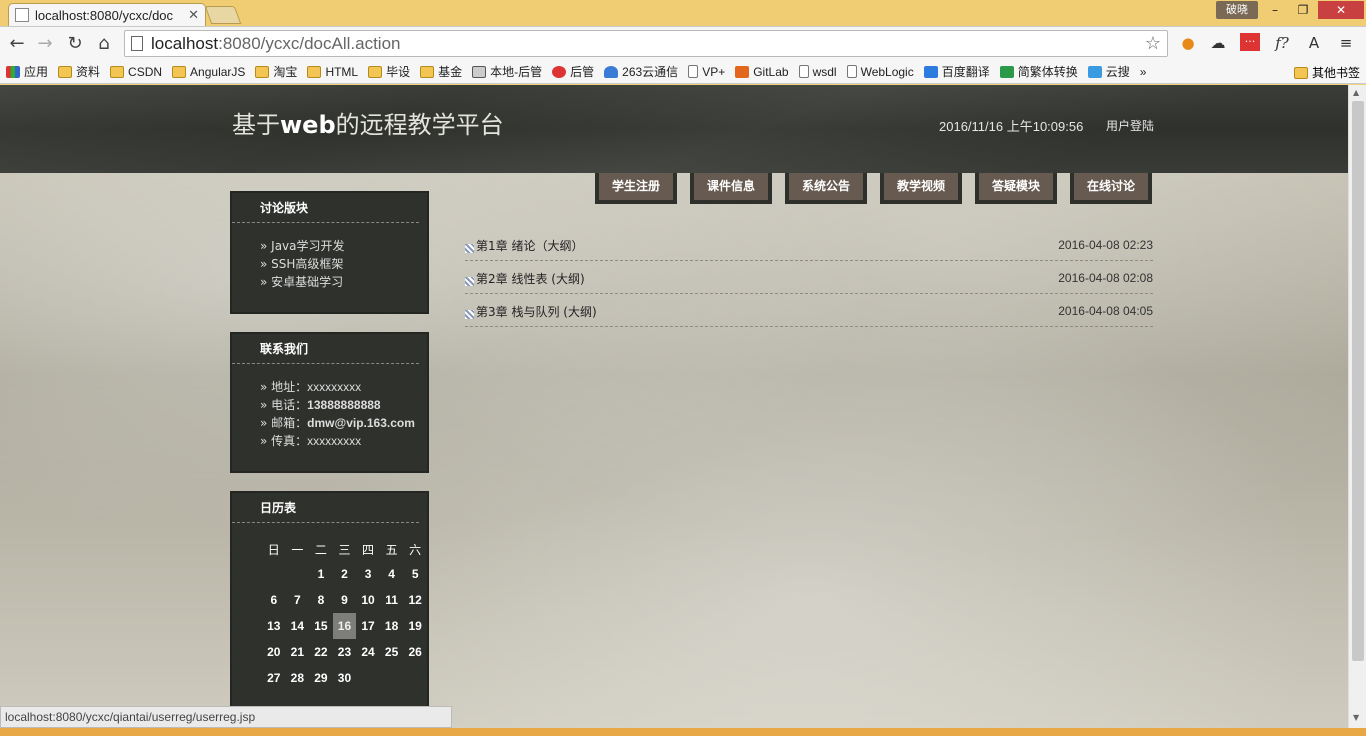  What do you see at coordinates (368, 652) in the screenshot?
I see `calendar-day: 24` at bounding box center [368, 652].